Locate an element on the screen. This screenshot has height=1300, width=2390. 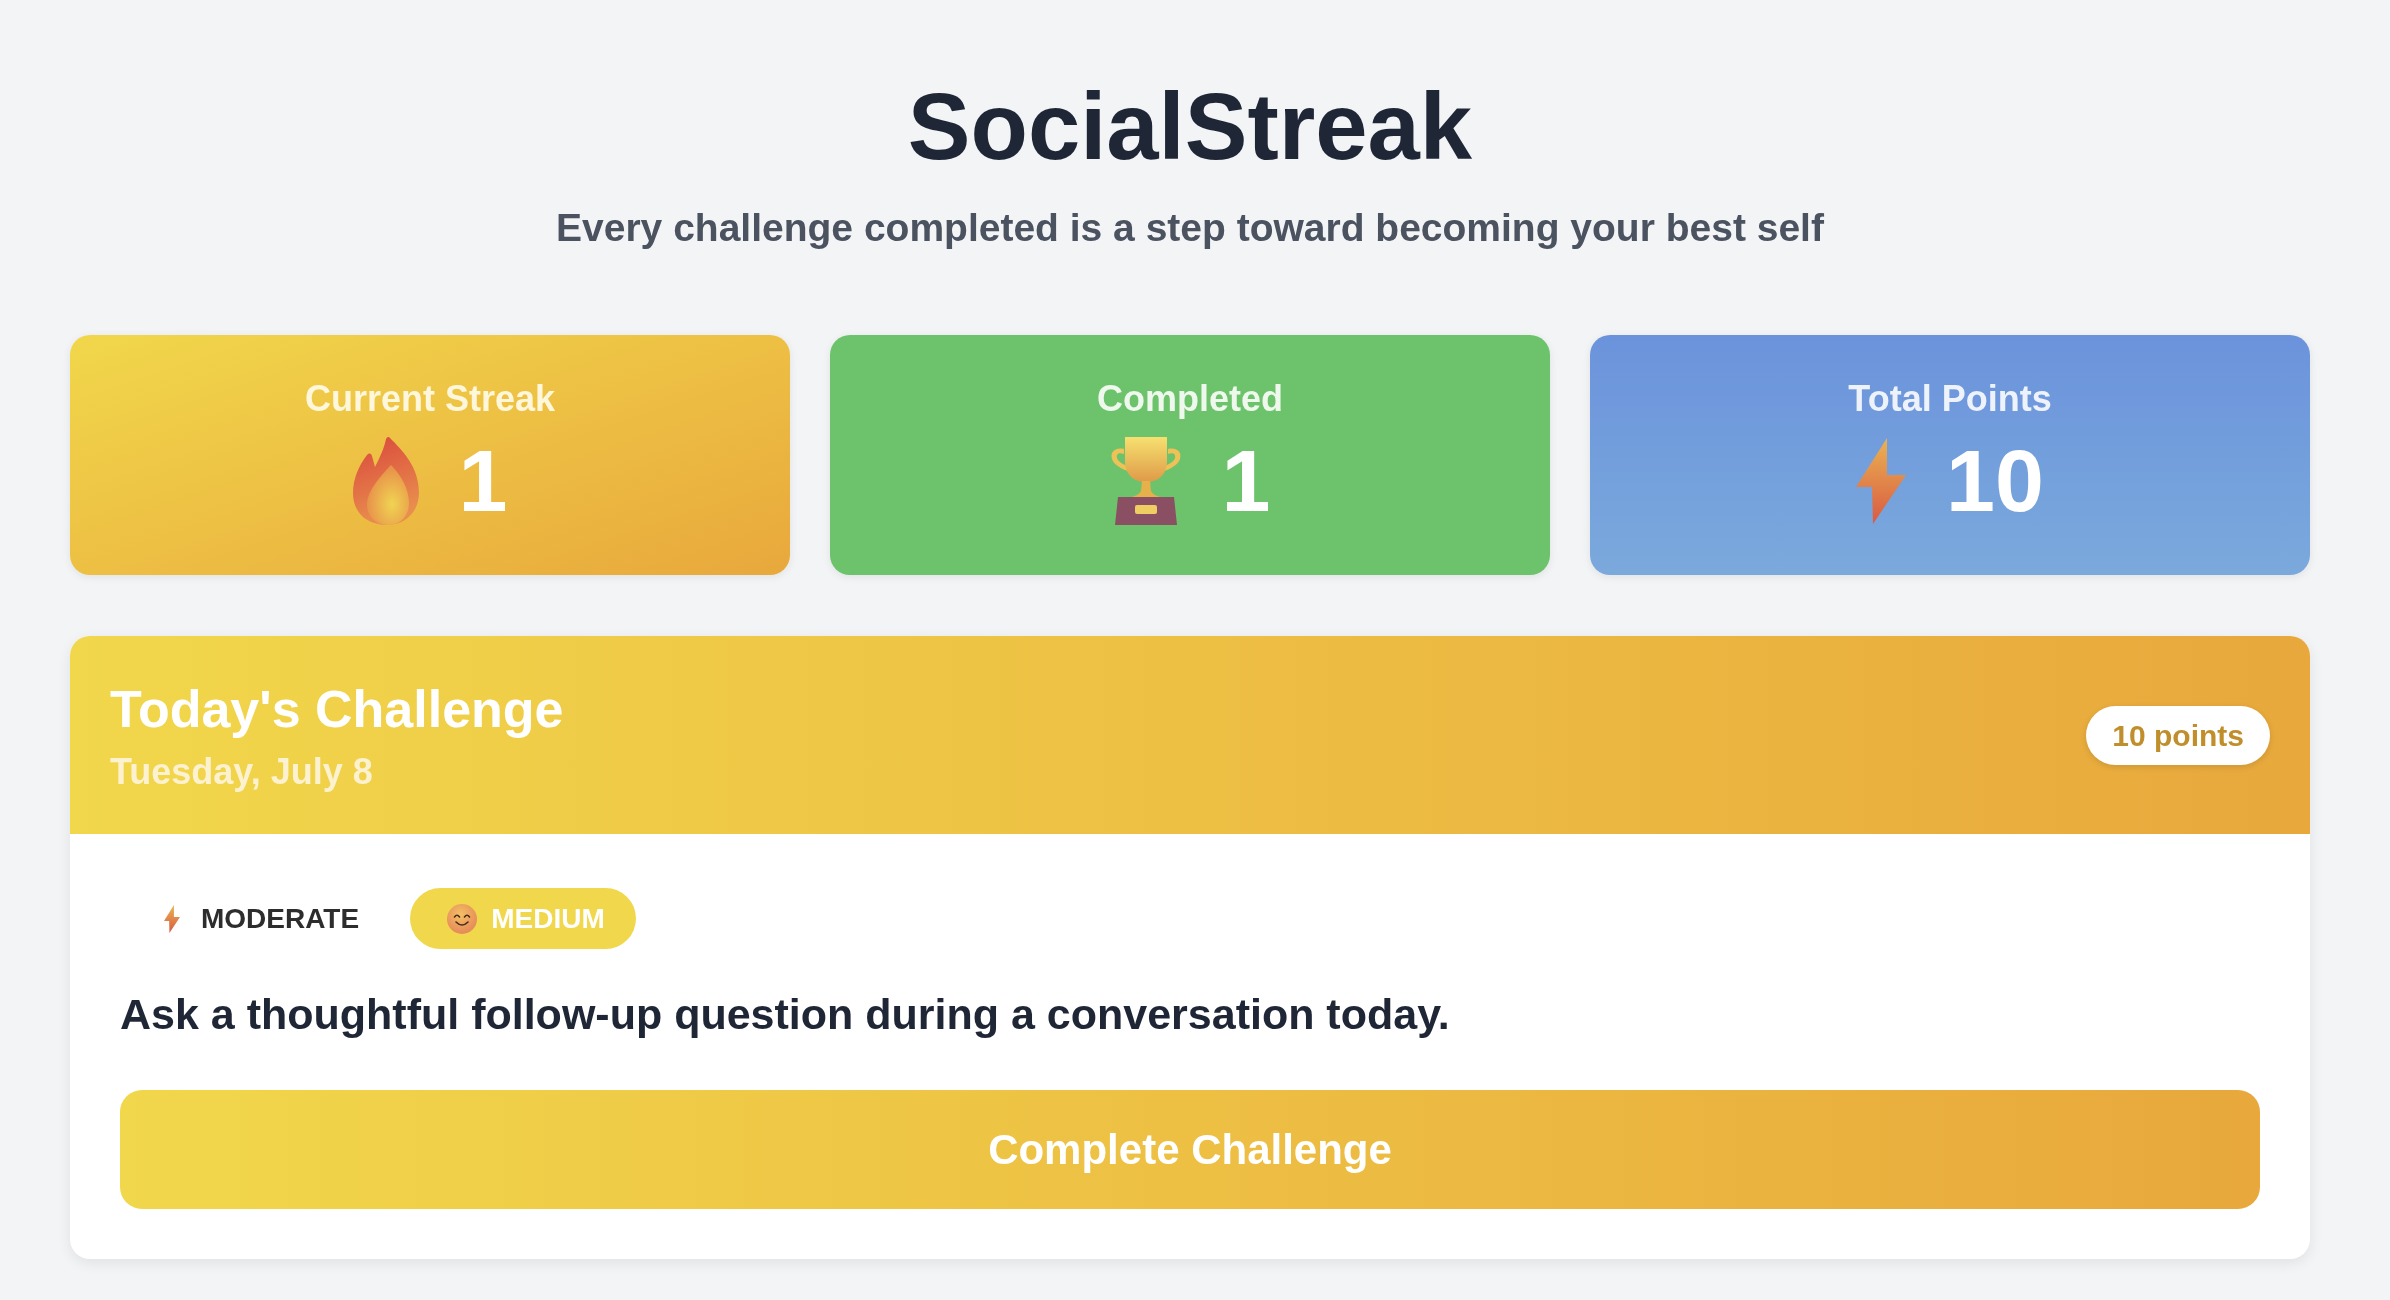
flame-icon is located at coordinates (385, 481).